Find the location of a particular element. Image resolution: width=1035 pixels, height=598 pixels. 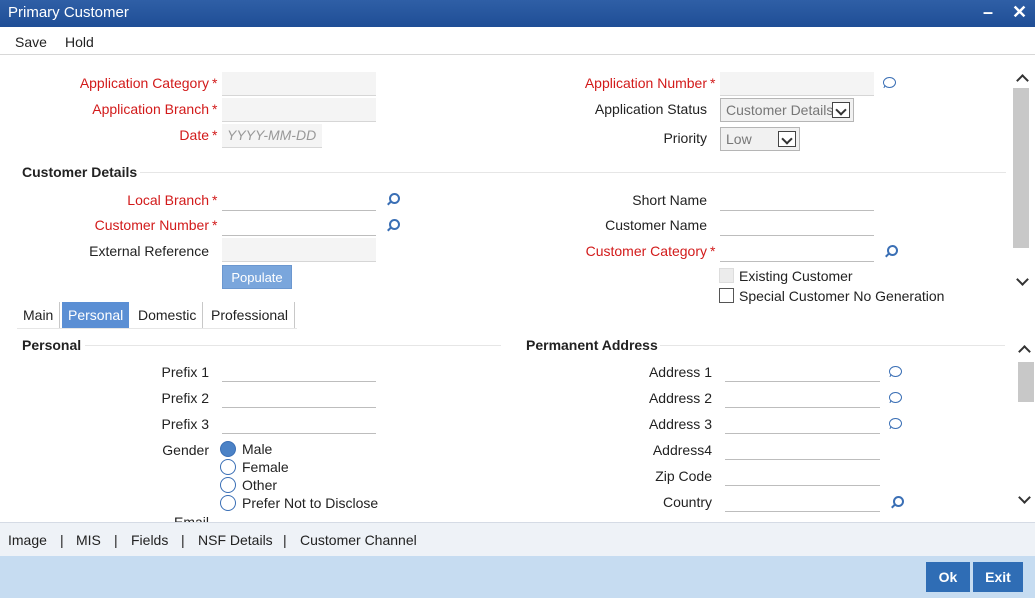

prefix-3-label: Prefix 3 is located at coordinates (185, 424).